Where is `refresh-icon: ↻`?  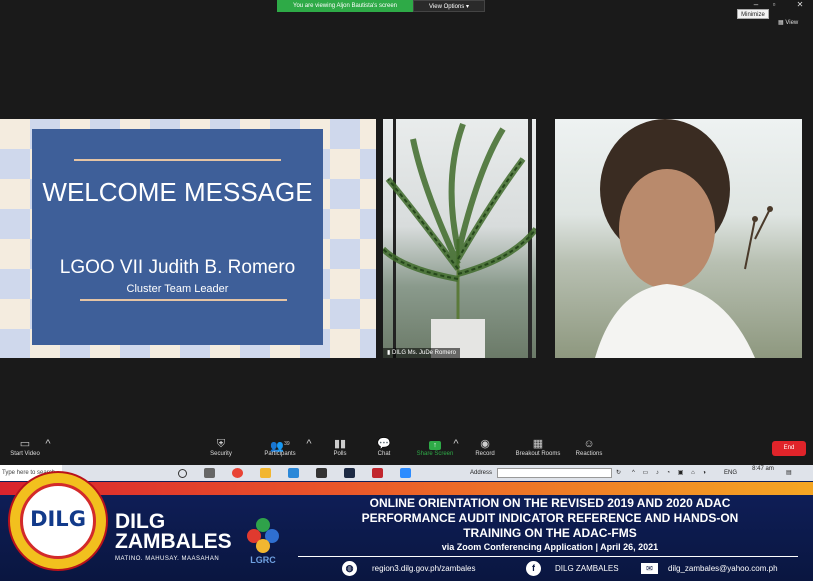
refresh-icon: ↻ is located at coordinates (618, 473).